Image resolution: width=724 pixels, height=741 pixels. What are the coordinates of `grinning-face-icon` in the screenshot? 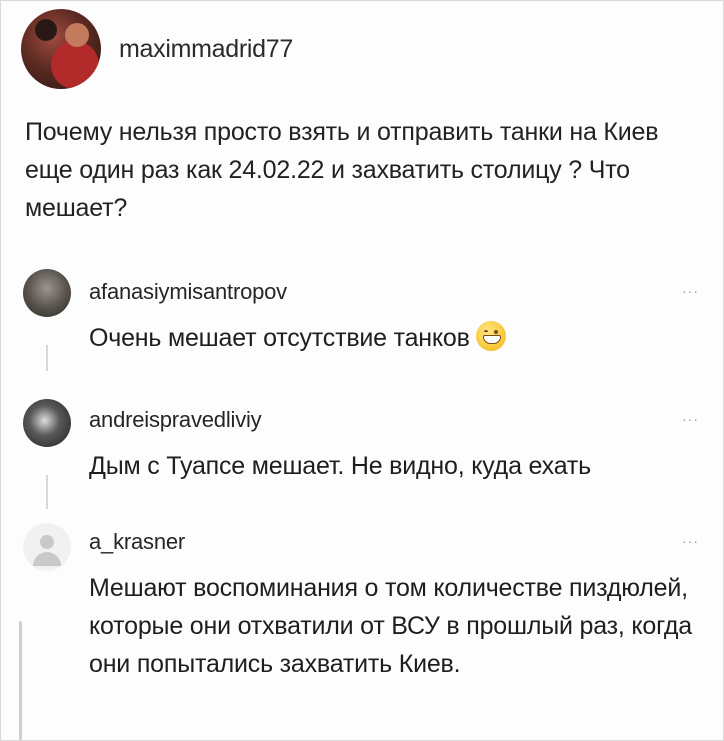 It's located at (490, 336).